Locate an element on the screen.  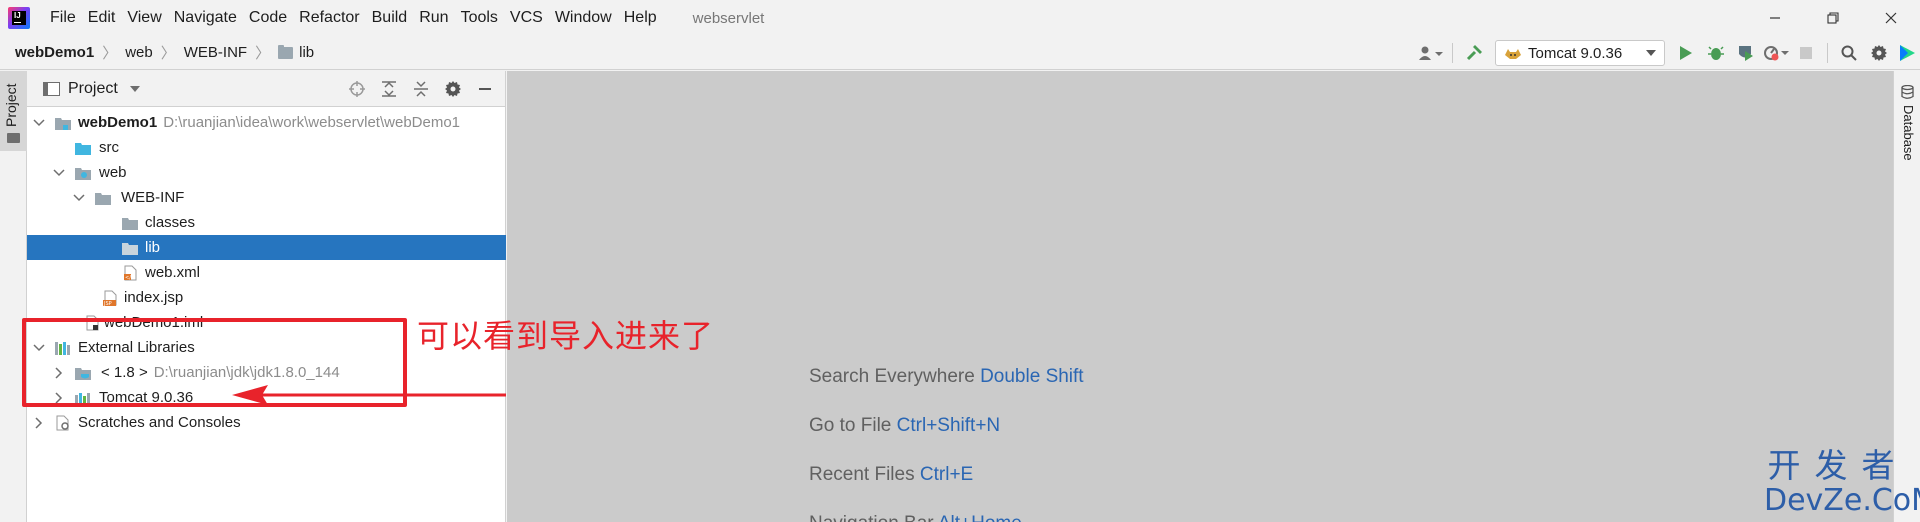
tree-node-index-jsp: JSP index.jsp is located at coordinates (266, 297).